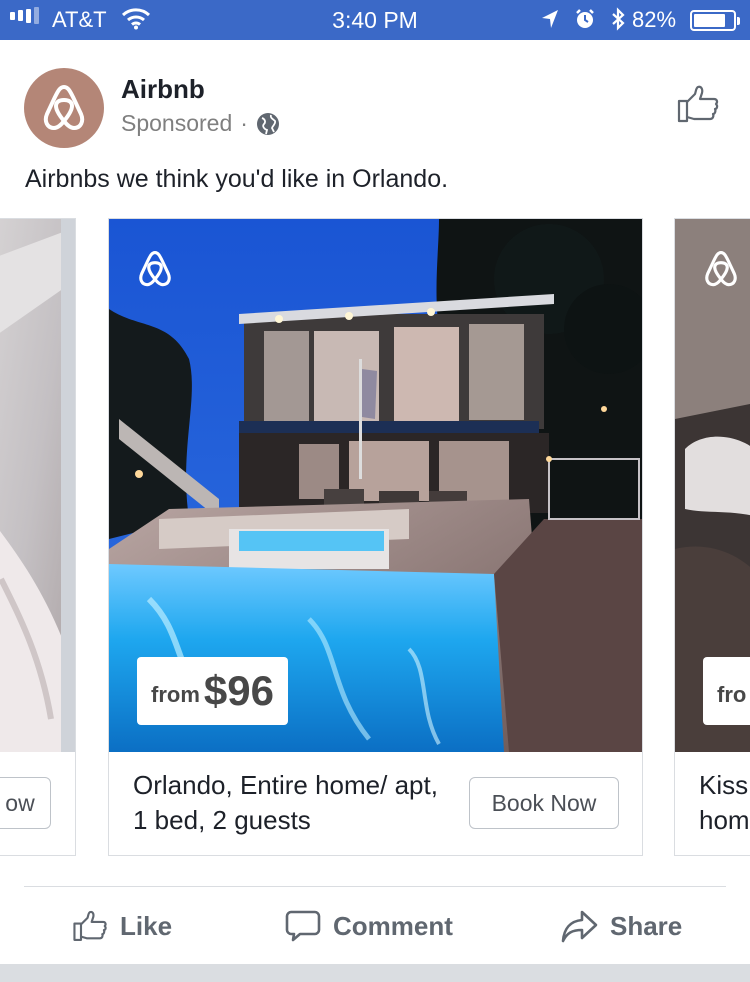  What do you see at coordinates (25, 803) in the screenshot?
I see `book-now-button: ow` at bounding box center [25, 803].